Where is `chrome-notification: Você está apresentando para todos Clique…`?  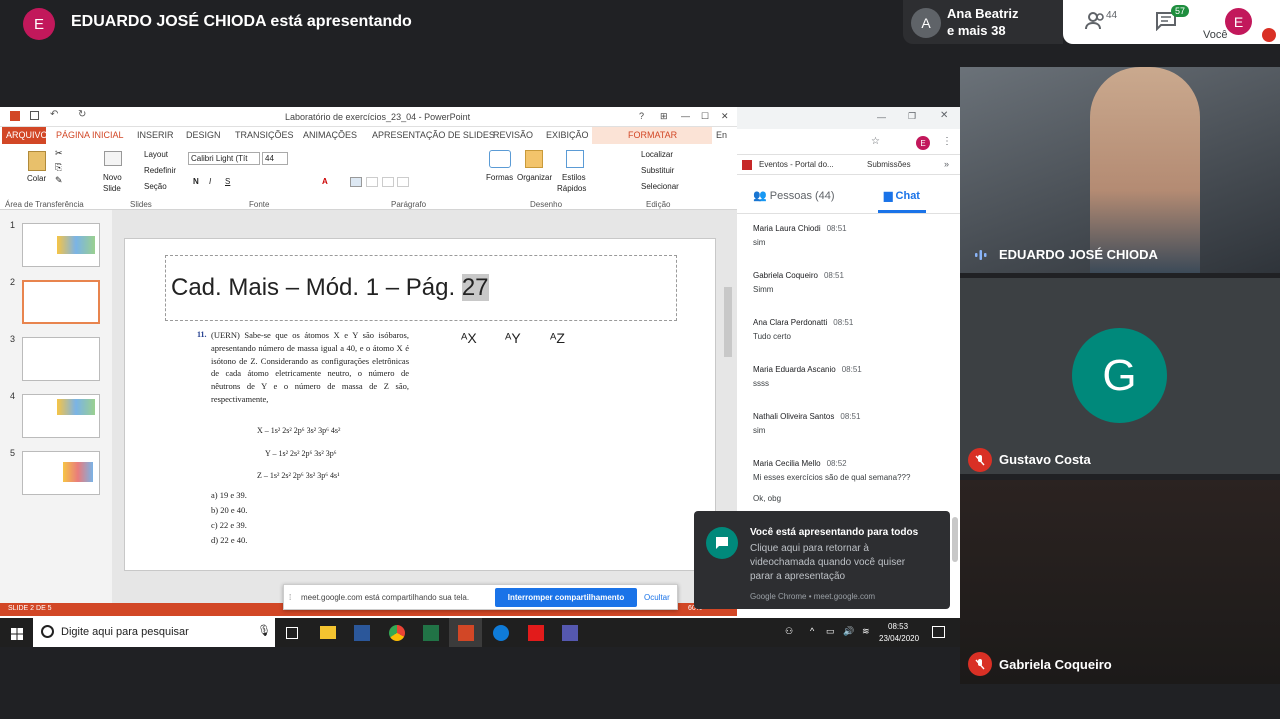
chrome-notification: Você está apresentando para todos Clique… is located at coordinates (822, 560).